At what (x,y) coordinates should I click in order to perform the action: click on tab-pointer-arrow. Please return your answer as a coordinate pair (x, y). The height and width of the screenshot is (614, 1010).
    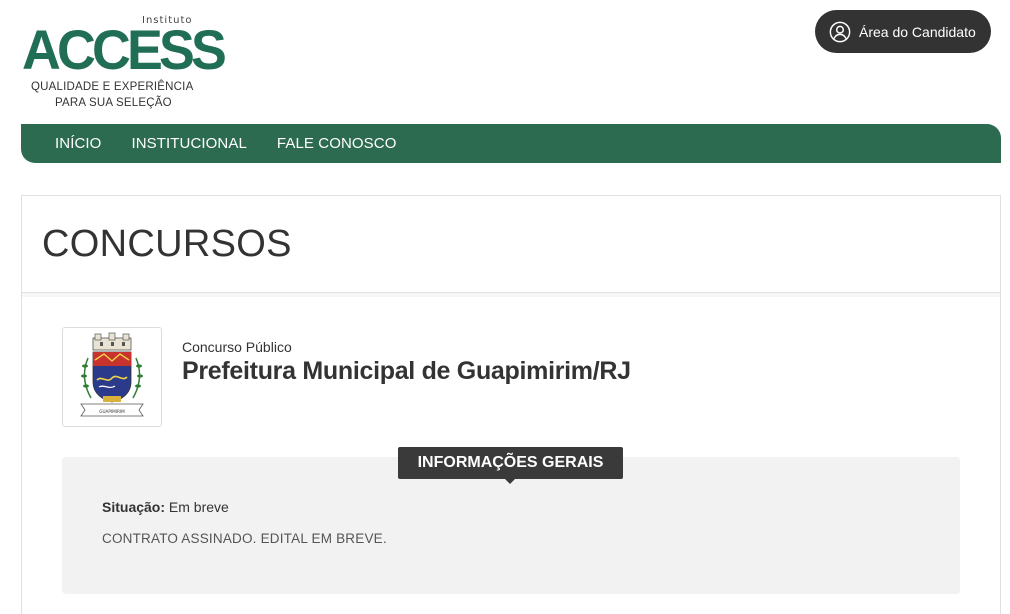
    Looking at the image, I should click on (510, 481).